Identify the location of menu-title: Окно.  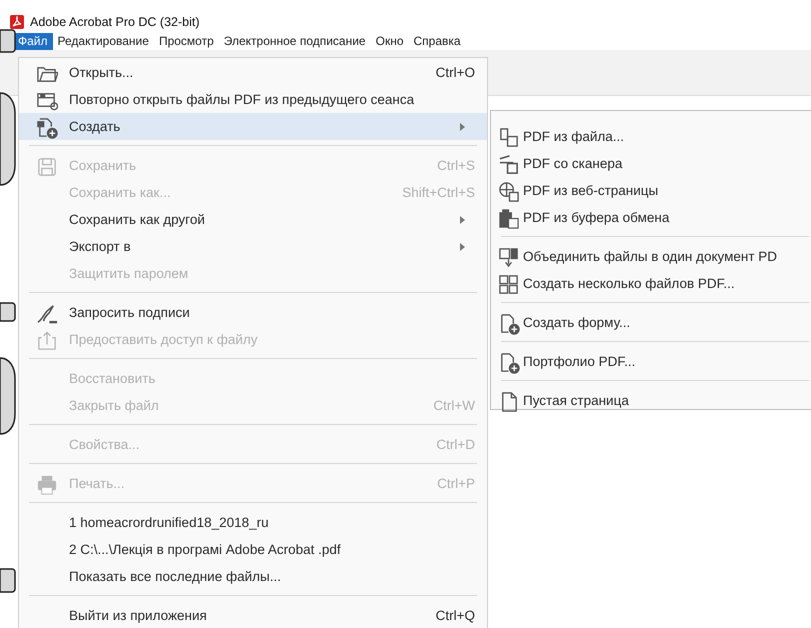
(389, 41).